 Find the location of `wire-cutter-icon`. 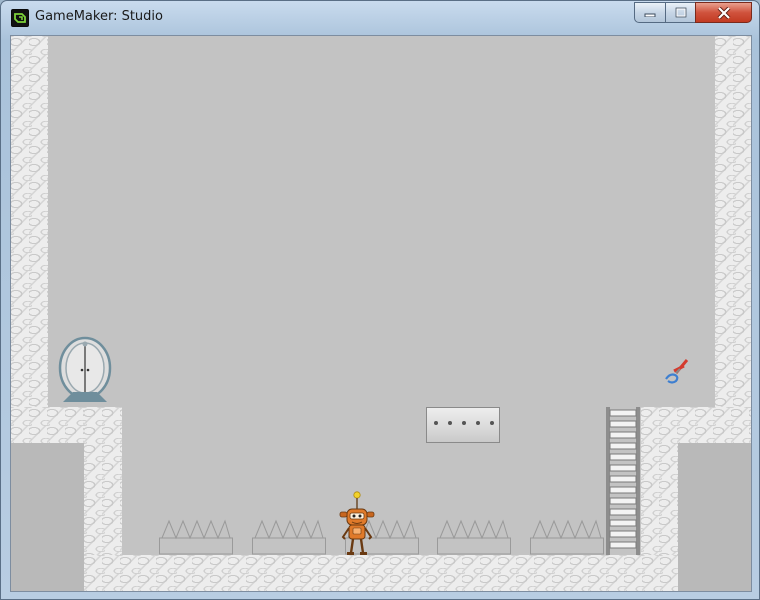

wire-cutter-icon is located at coordinates (677, 371).